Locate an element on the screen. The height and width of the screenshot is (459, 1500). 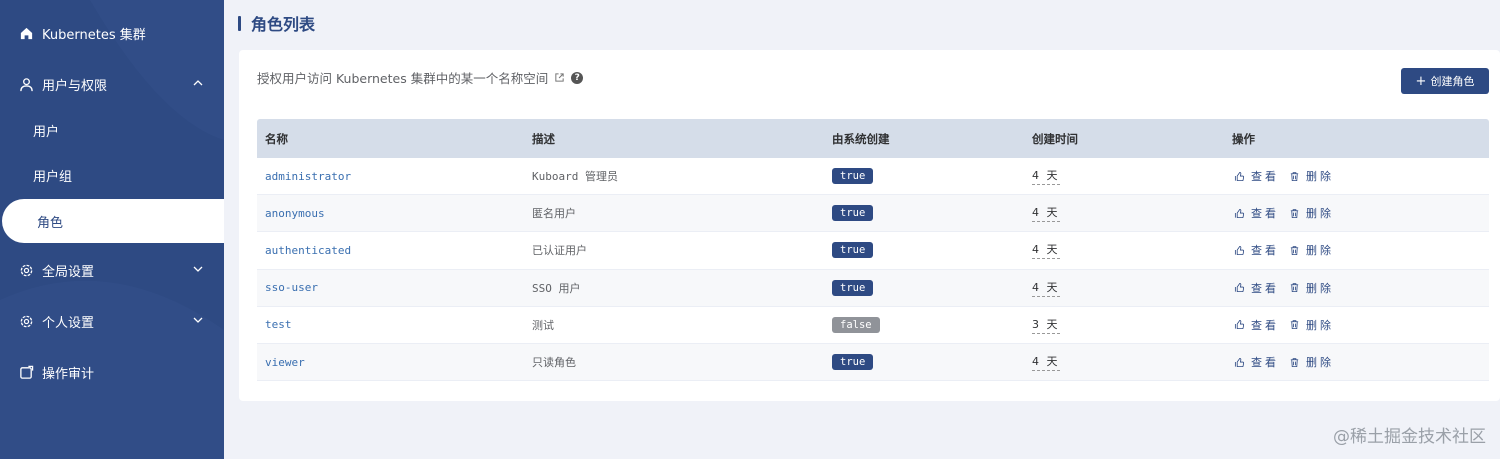
sidebar-subitem-users: 用户 is located at coordinates (29, 130).